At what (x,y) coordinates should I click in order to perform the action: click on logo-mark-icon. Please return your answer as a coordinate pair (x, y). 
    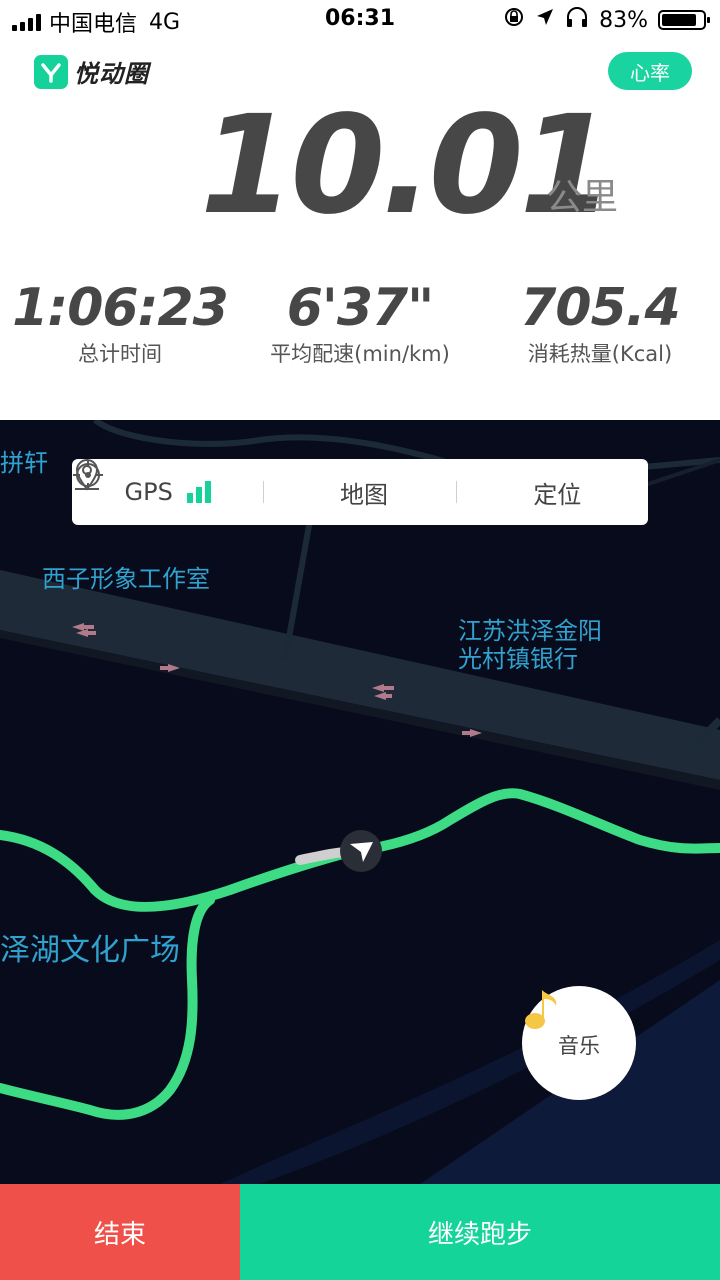
    Looking at the image, I should click on (51, 71).